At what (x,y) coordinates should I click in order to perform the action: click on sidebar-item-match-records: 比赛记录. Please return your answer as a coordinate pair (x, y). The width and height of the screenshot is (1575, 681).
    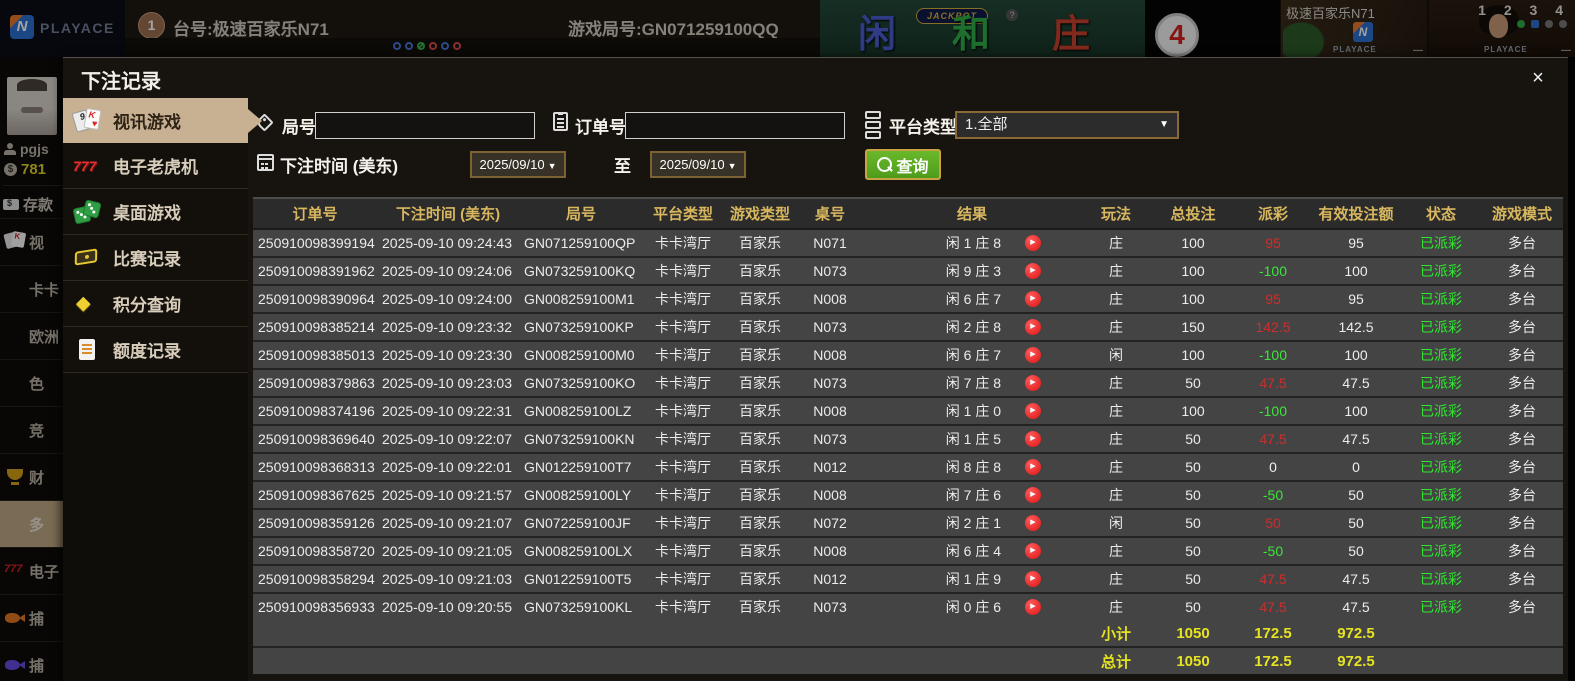
    Looking at the image, I should click on (155, 258).